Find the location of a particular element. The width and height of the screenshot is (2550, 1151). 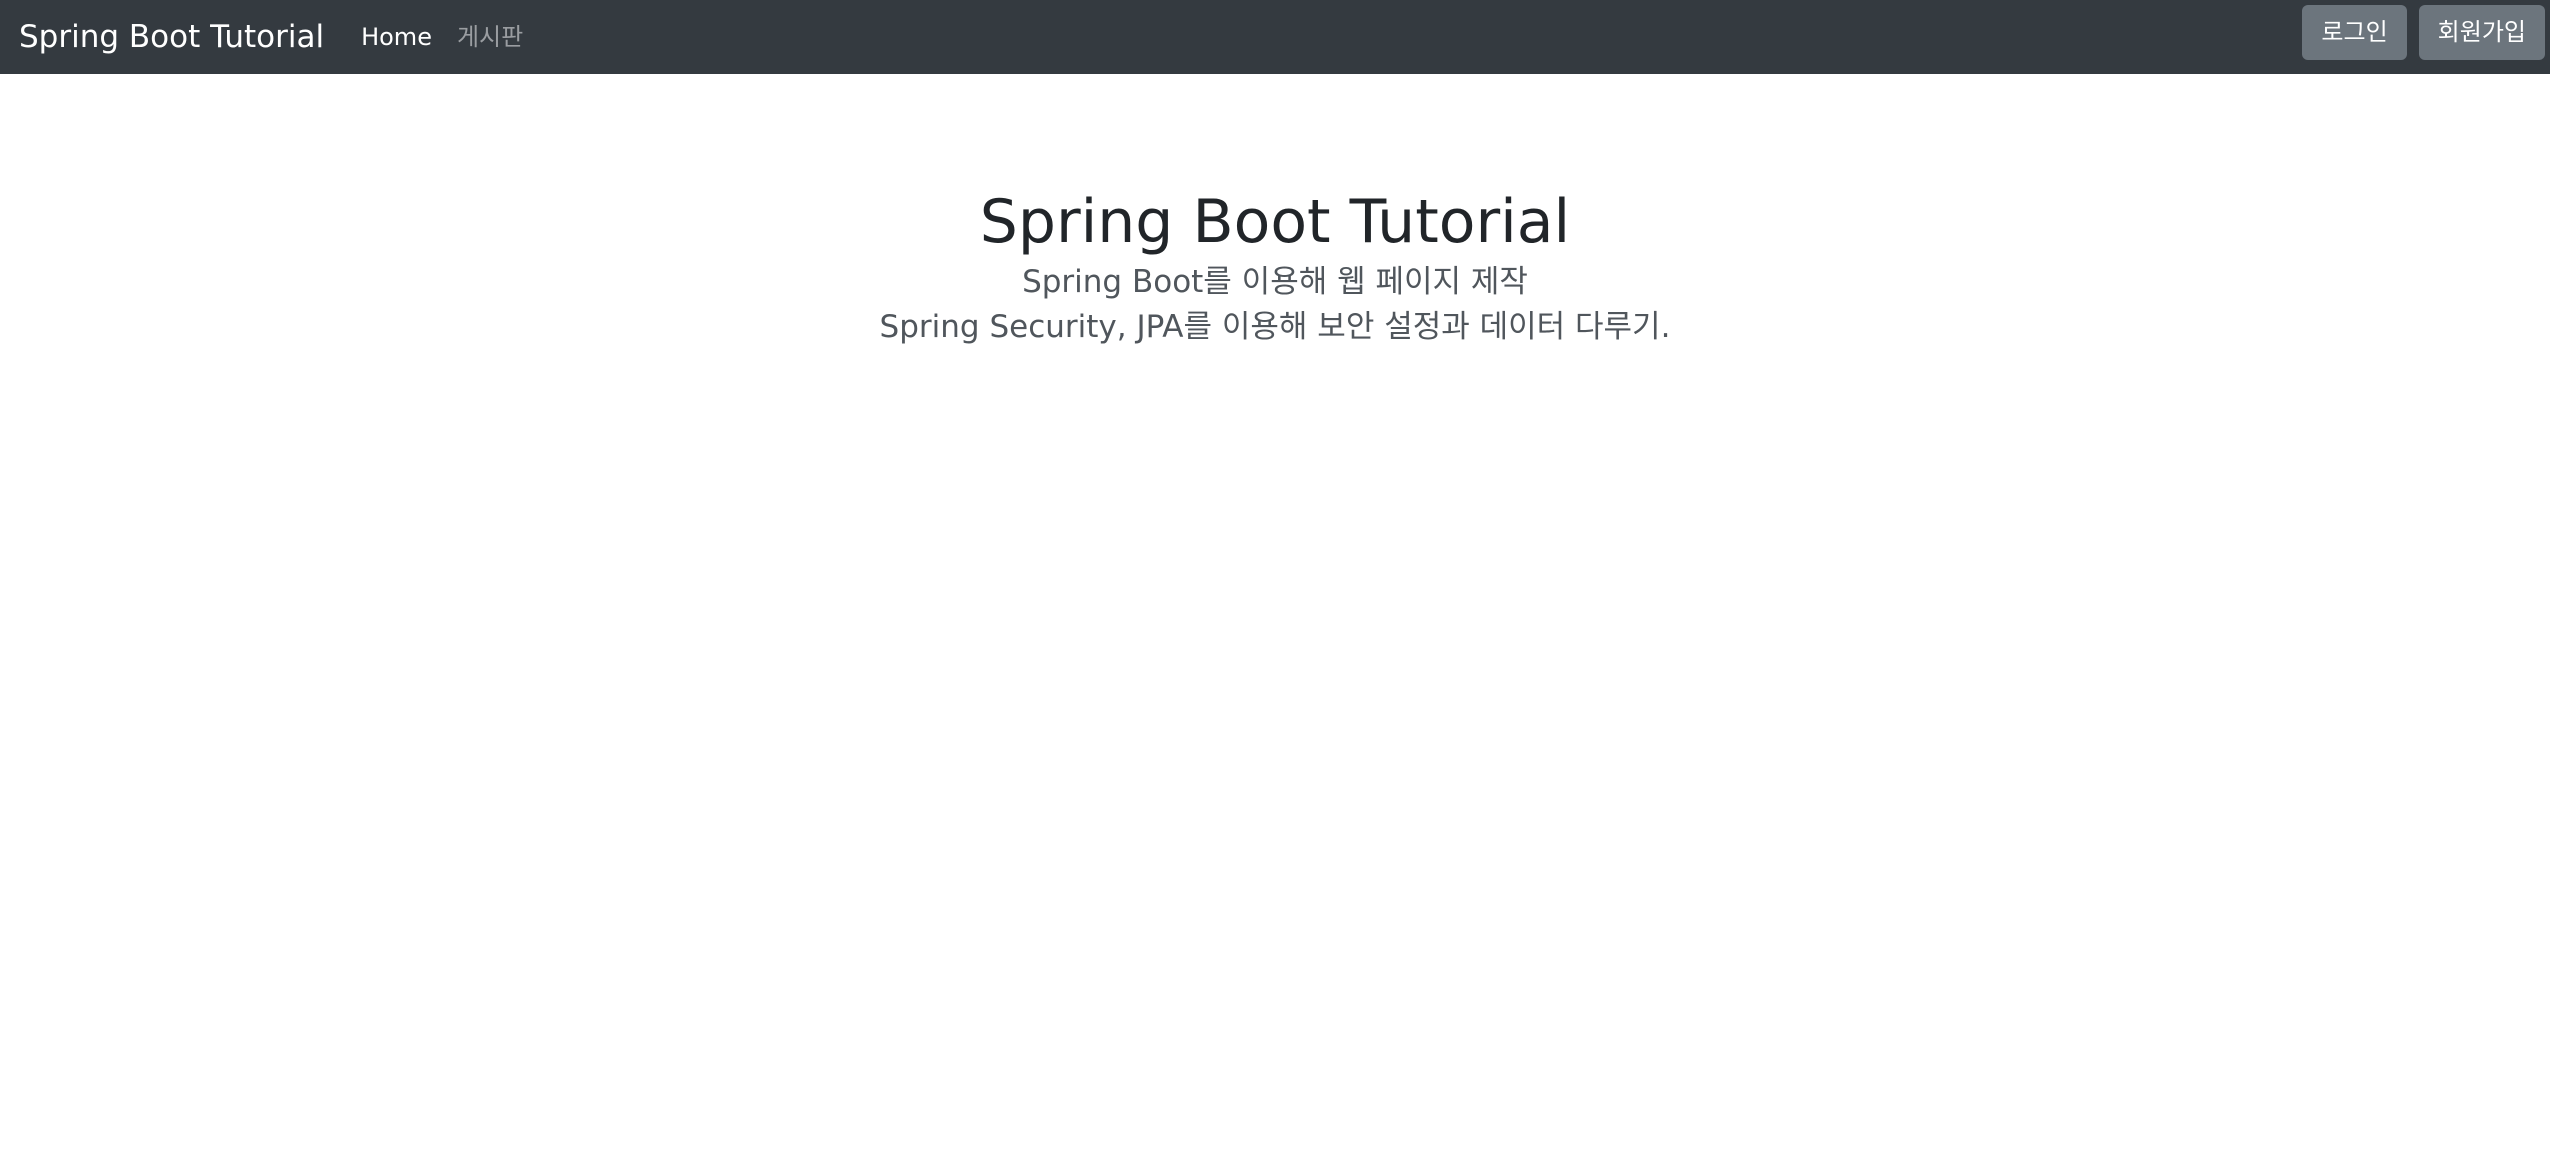

hero-description-line-1: Spring Boot를 이용해 웹 페이지 제작 is located at coordinates (1275, 282).